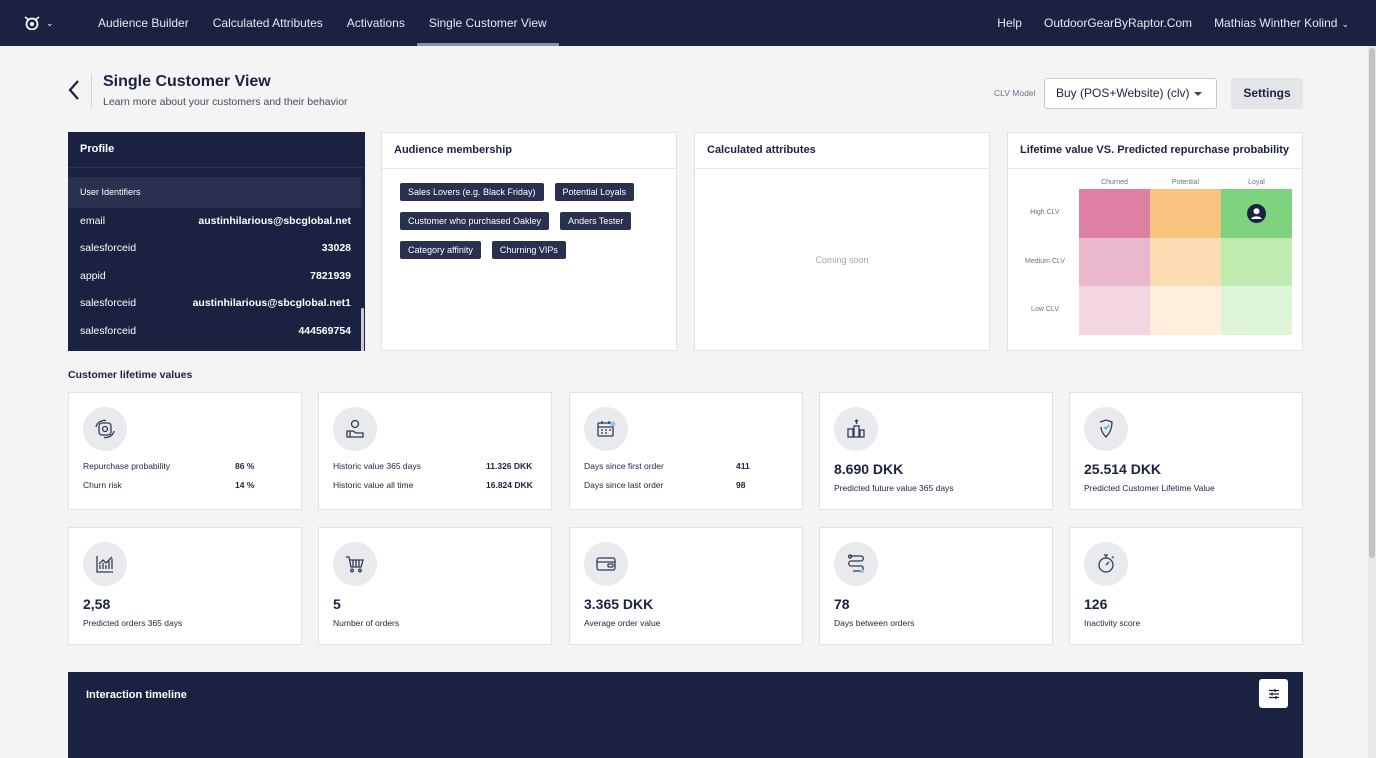 This screenshot has height=758, width=1376. I want to click on back-button, so click(75, 90).